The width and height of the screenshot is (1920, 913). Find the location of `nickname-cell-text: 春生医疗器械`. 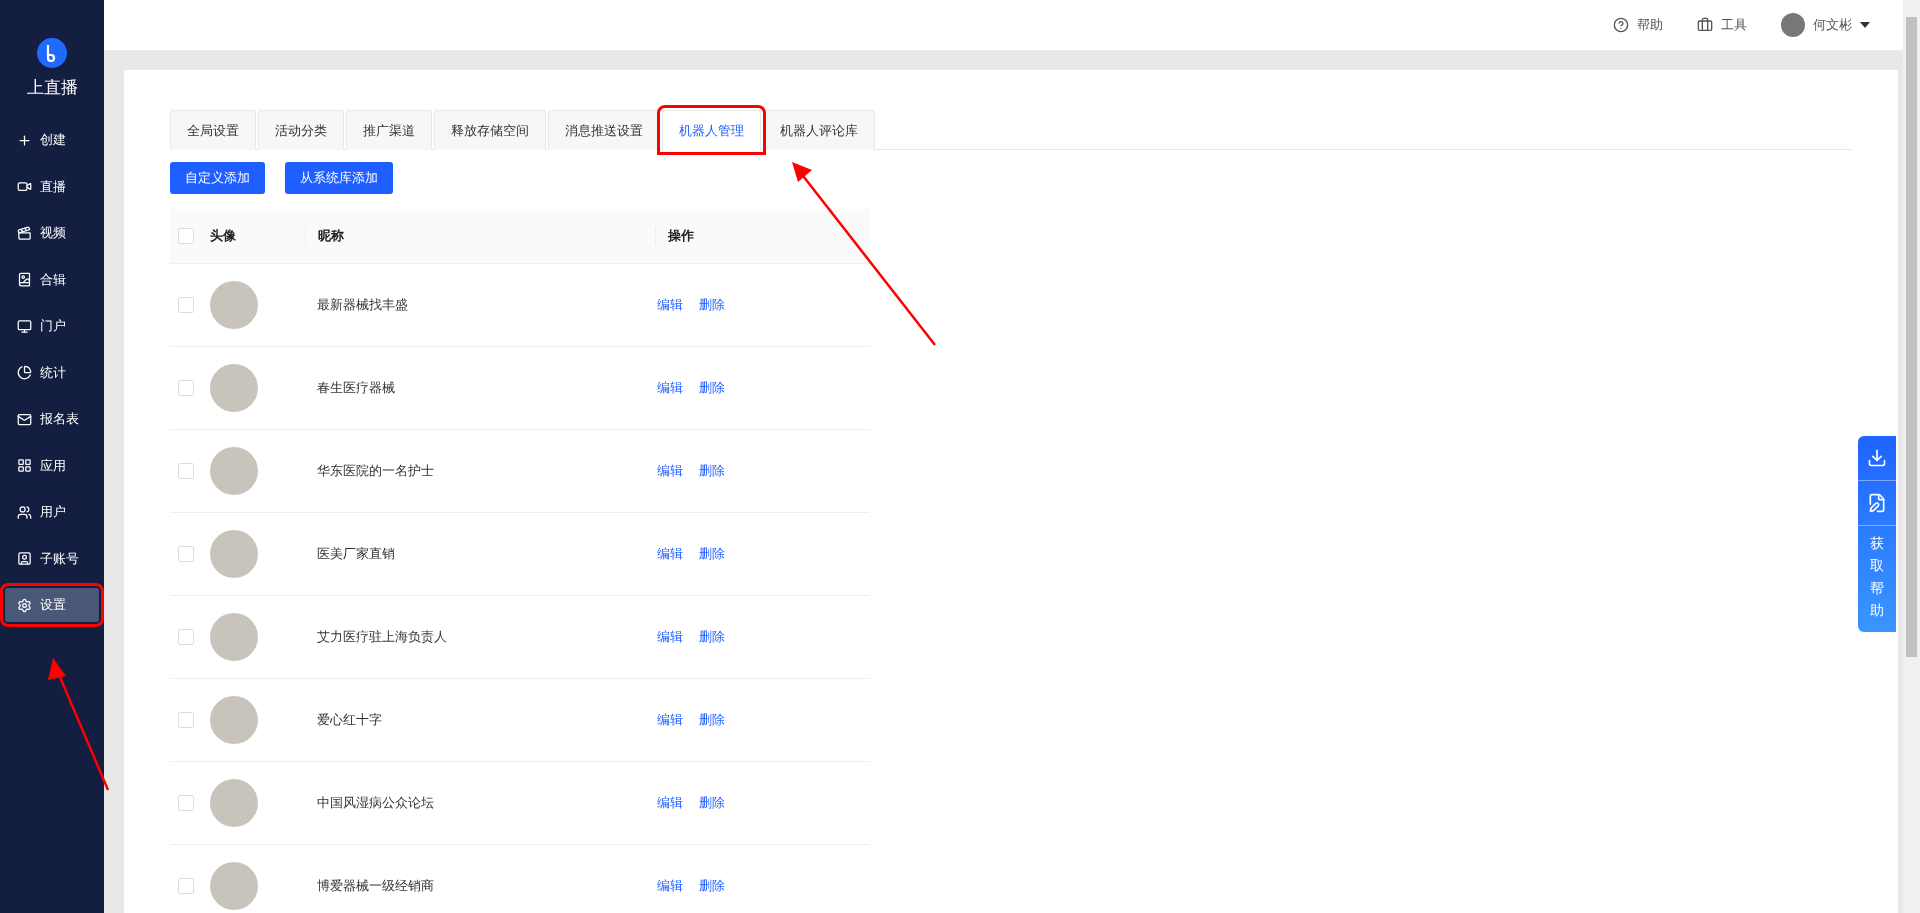

nickname-cell-text: 春生医疗器械 is located at coordinates (356, 388).